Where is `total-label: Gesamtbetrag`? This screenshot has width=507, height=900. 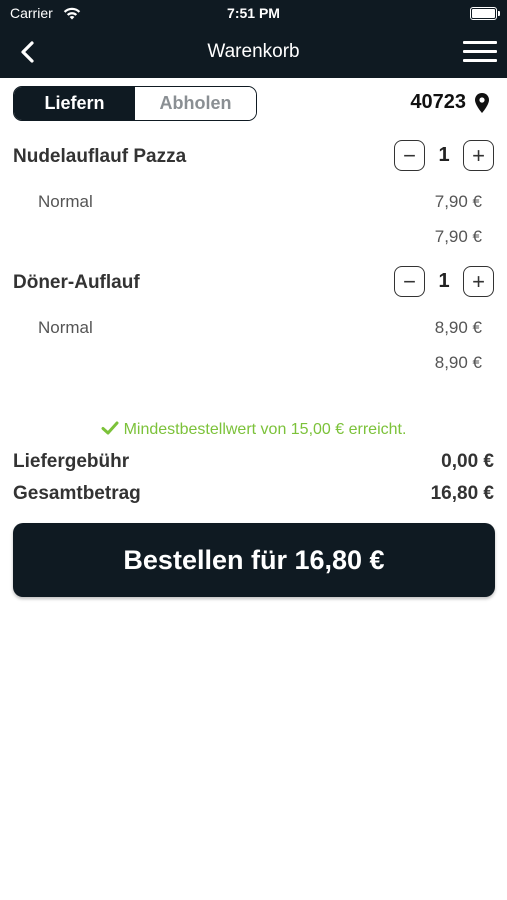 total-label: Gesamtbetrag is located at coordinates (77, 493).